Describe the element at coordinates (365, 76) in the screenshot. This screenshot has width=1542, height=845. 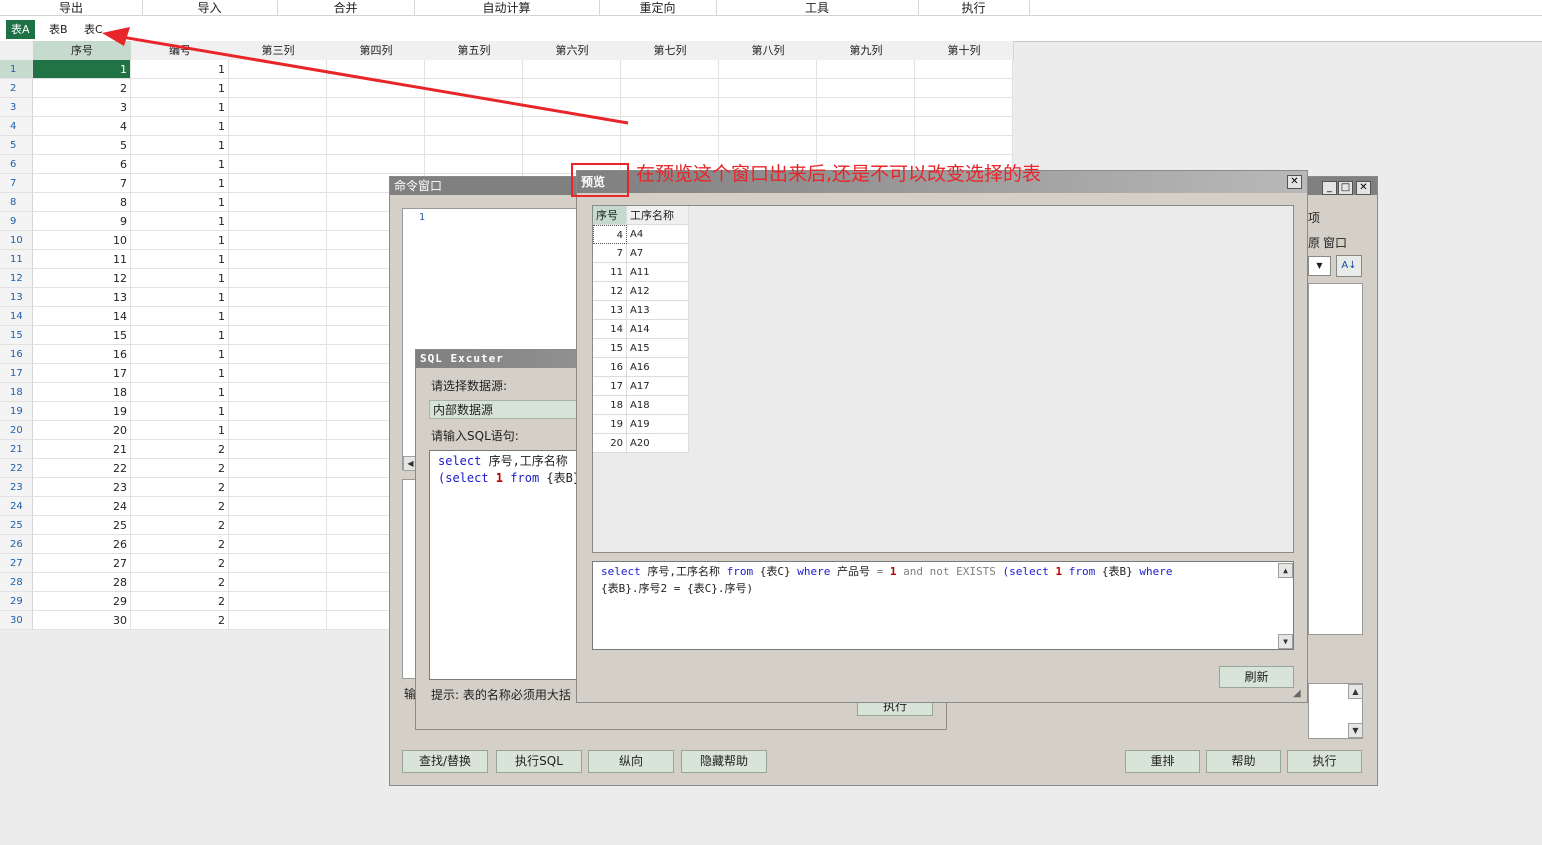
I see `annotation-arrow` at that location.